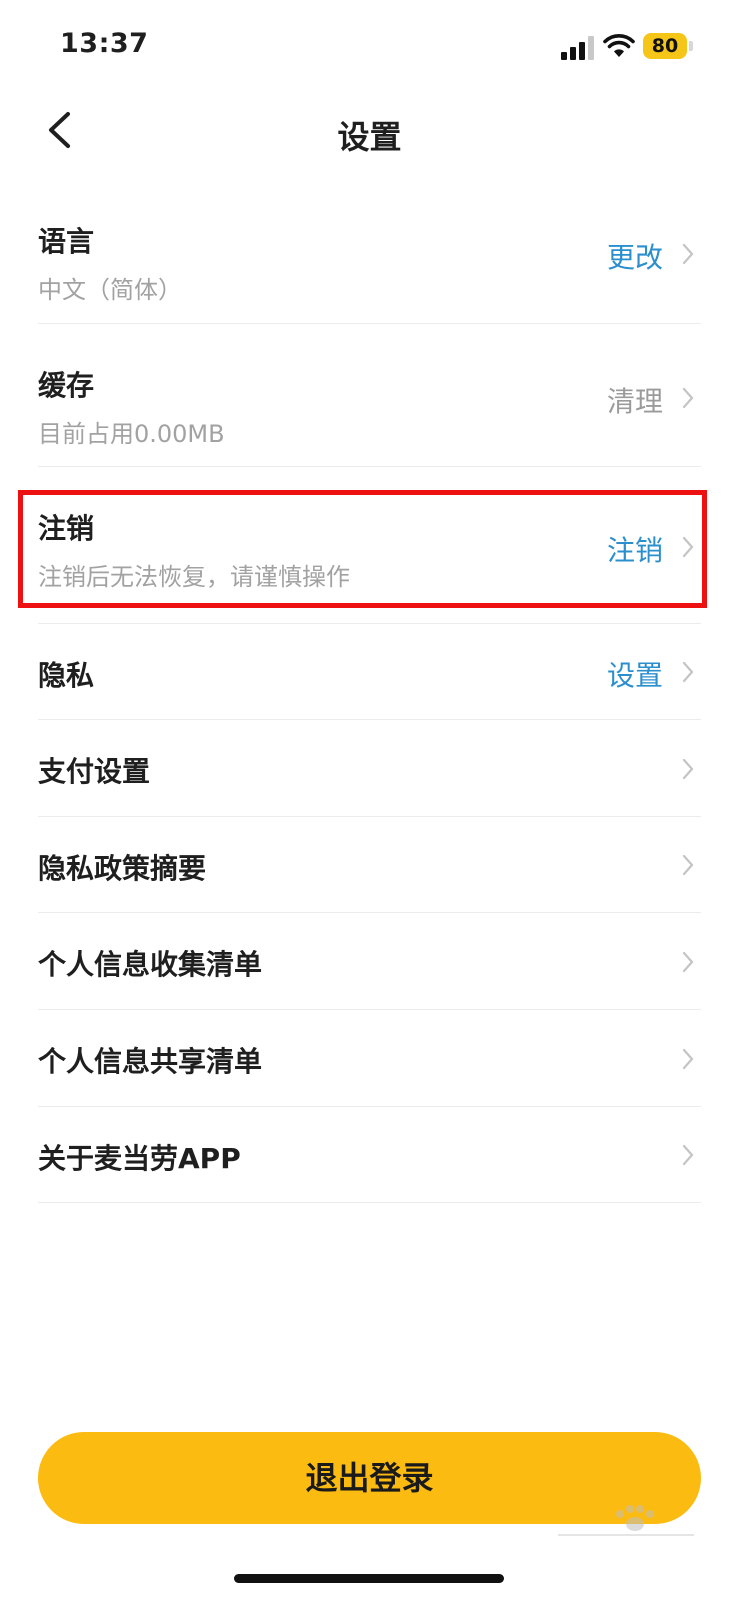 The height and width of the screenshot is (1600, 739). What do you see at coordinates (362, 549) in the screenshot?
I see `highlight-box` at bounding box center [362, 549].